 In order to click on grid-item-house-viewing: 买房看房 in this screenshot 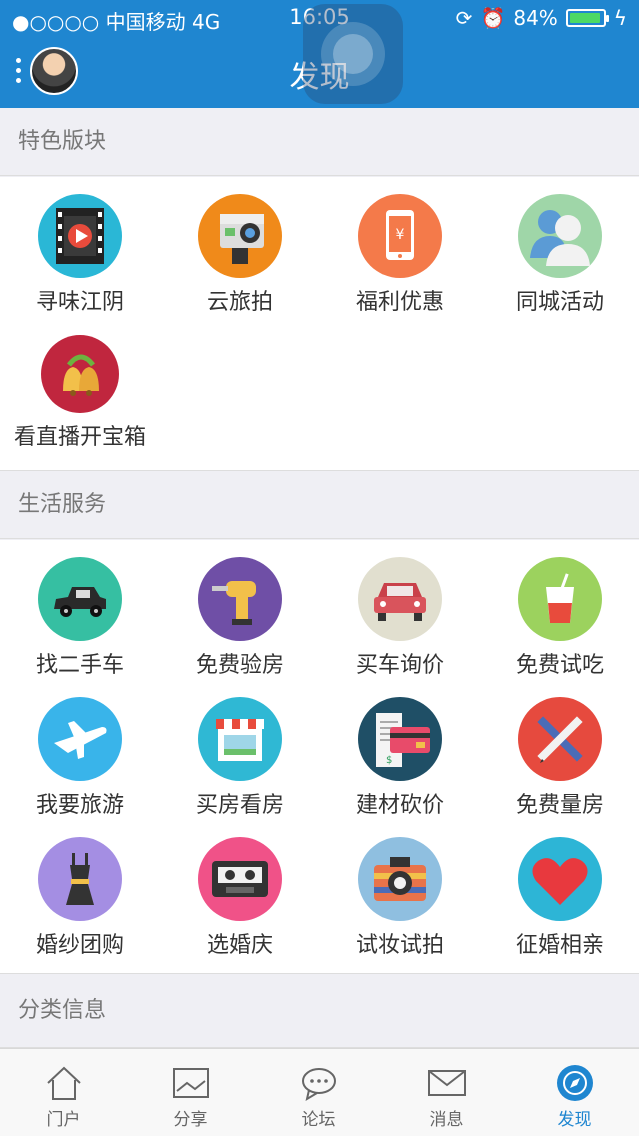, I will do `click(240, 758)`.